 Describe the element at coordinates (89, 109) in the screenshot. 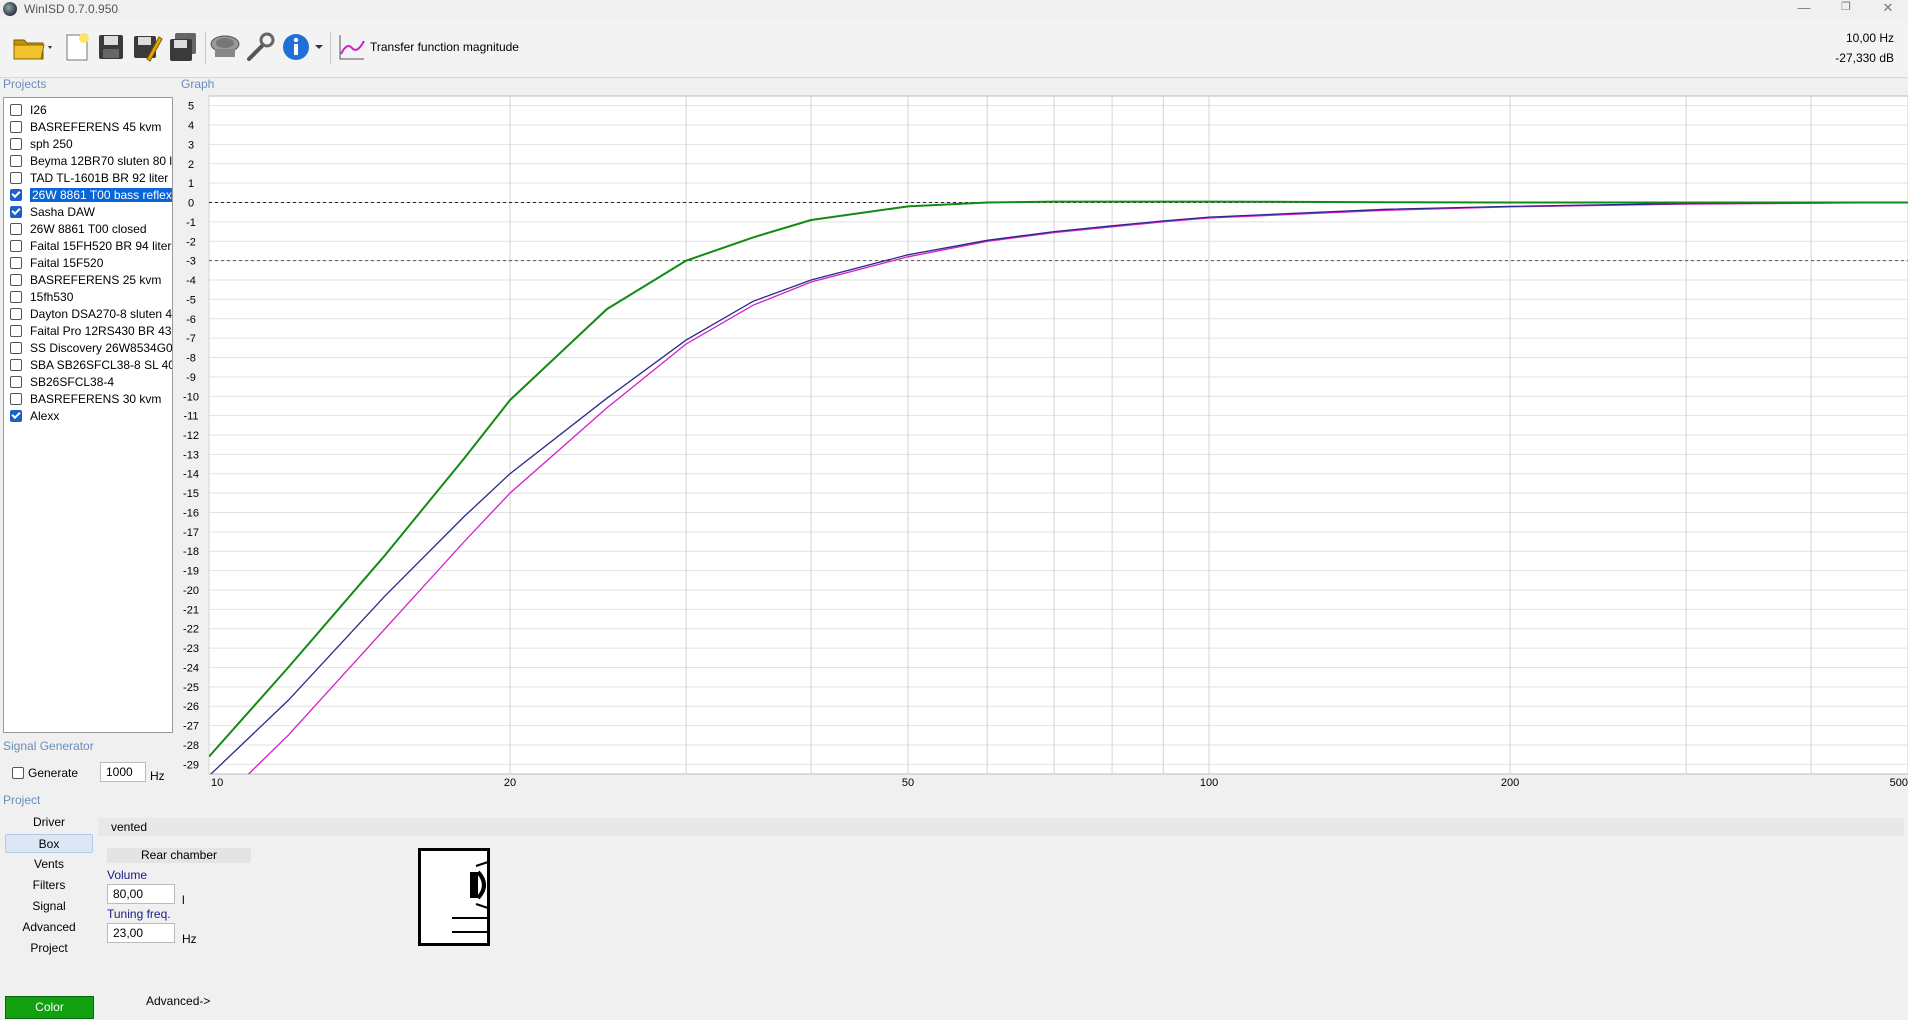

I see `project-list-item: I26` at that location.